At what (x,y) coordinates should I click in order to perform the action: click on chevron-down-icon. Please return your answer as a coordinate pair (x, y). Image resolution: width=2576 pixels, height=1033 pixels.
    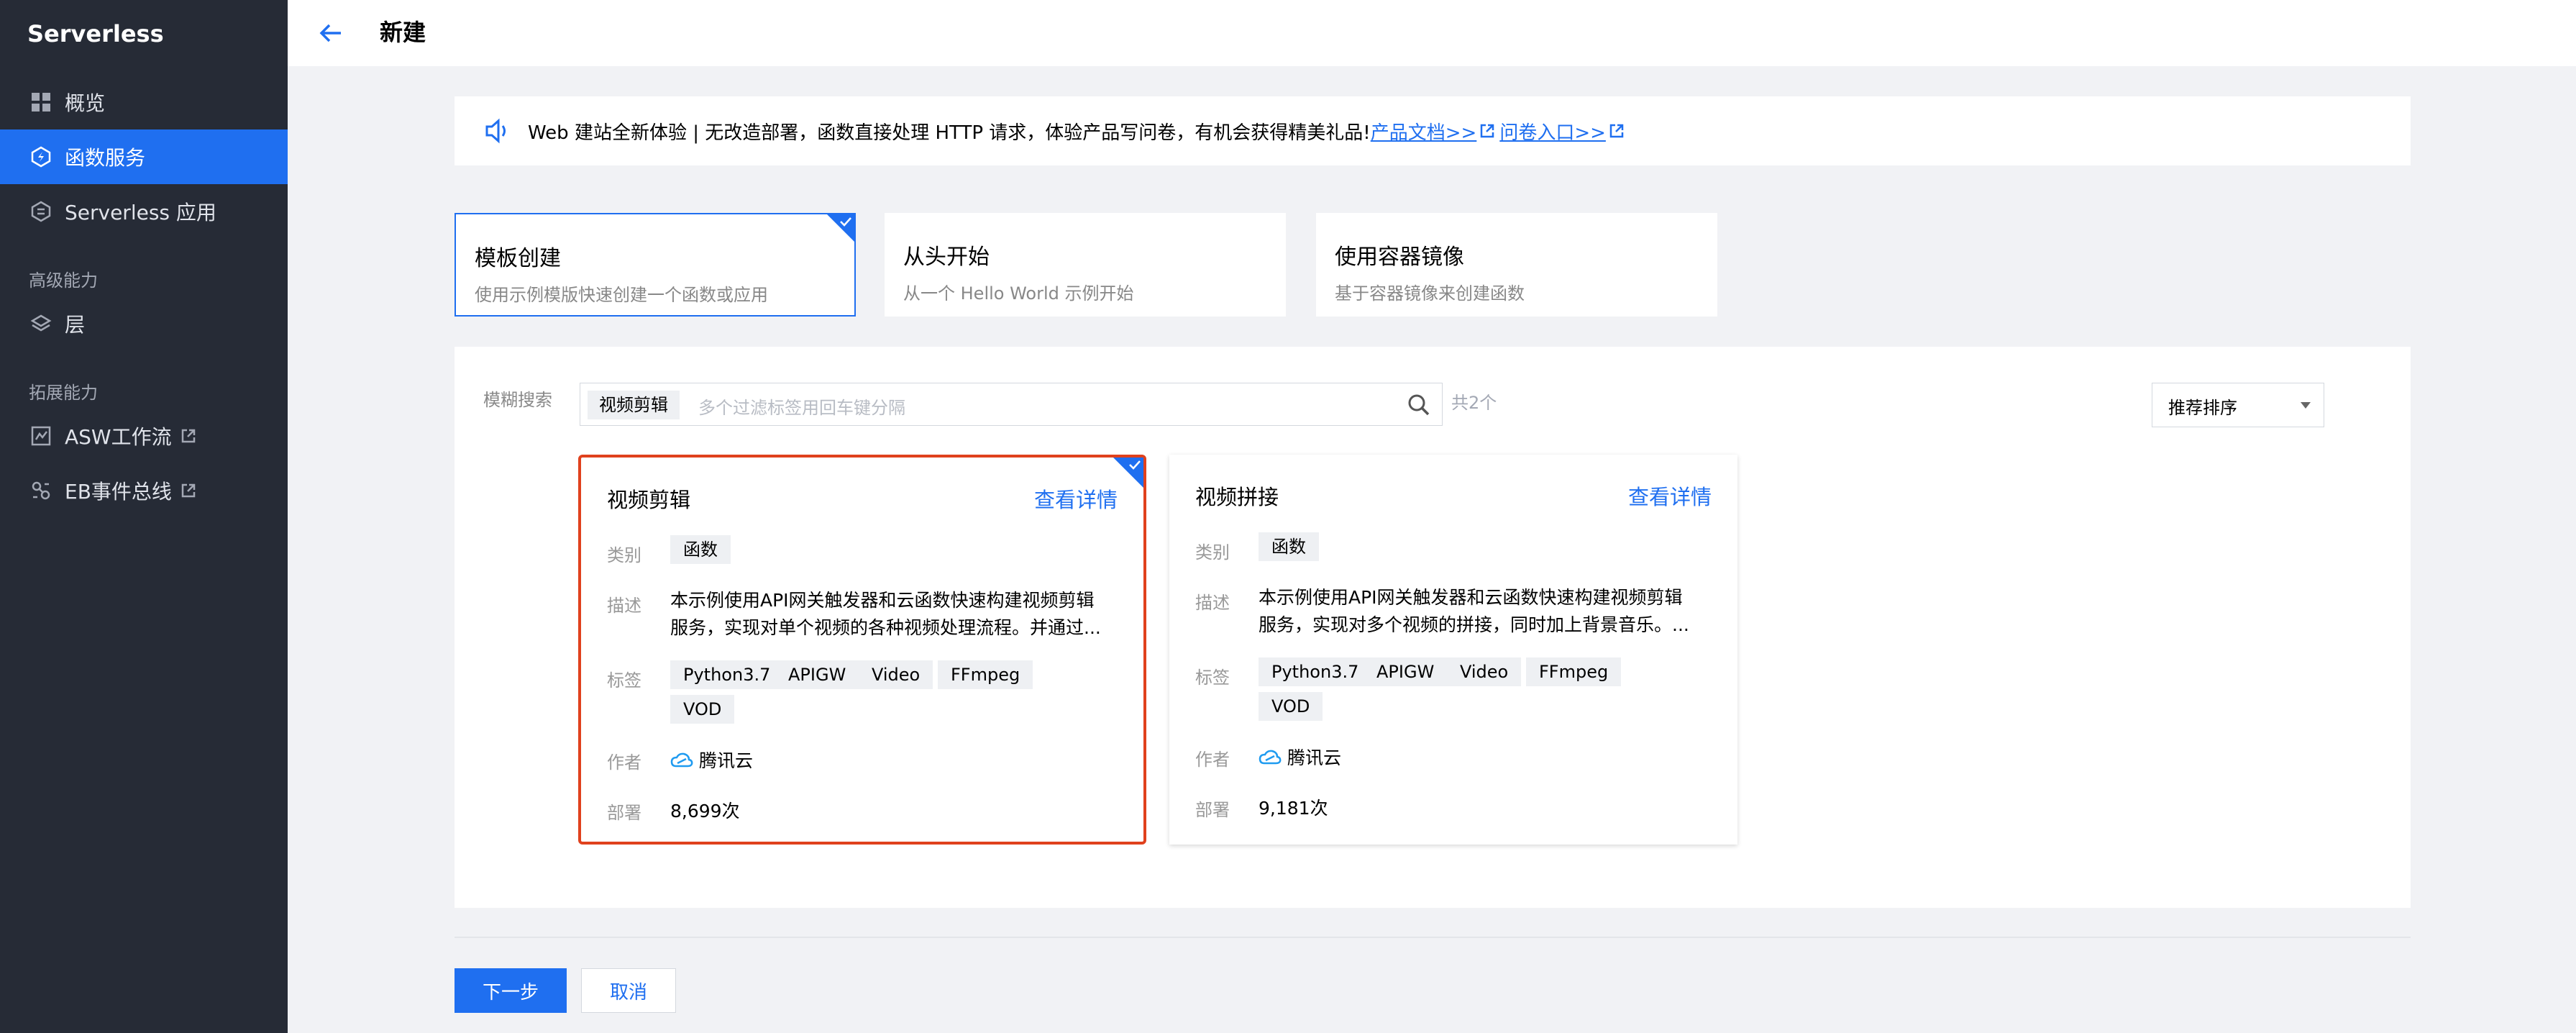
    Looking at the image, I should click on (2306, 405).